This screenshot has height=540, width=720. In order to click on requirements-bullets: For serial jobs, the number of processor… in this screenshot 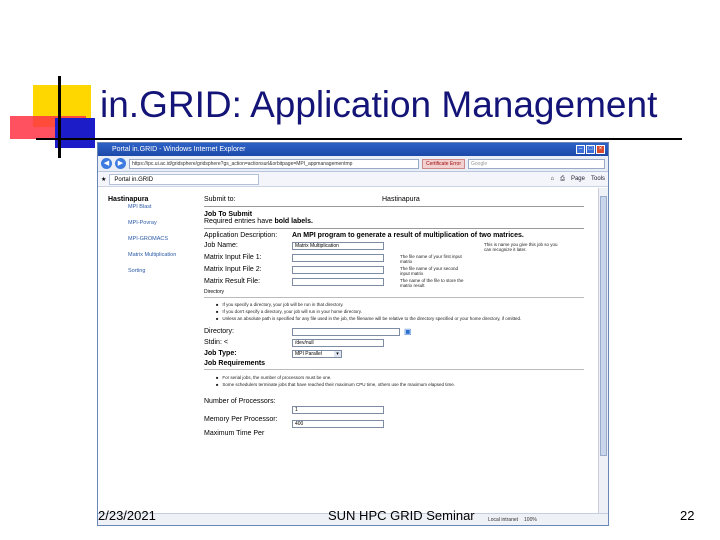, I will do `click(400, 381)`.